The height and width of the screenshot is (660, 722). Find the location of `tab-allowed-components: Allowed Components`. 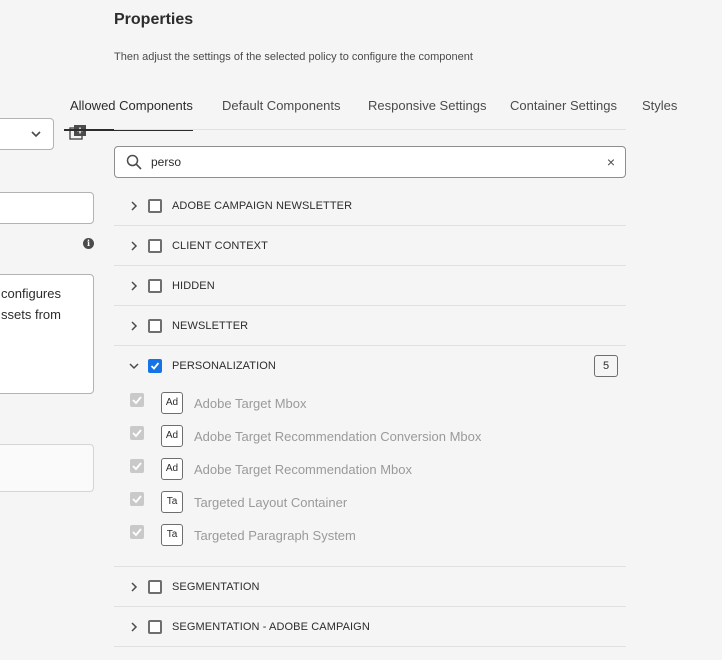

tab-allowed-components: Allowed Components is located at coordinates (128, 114).